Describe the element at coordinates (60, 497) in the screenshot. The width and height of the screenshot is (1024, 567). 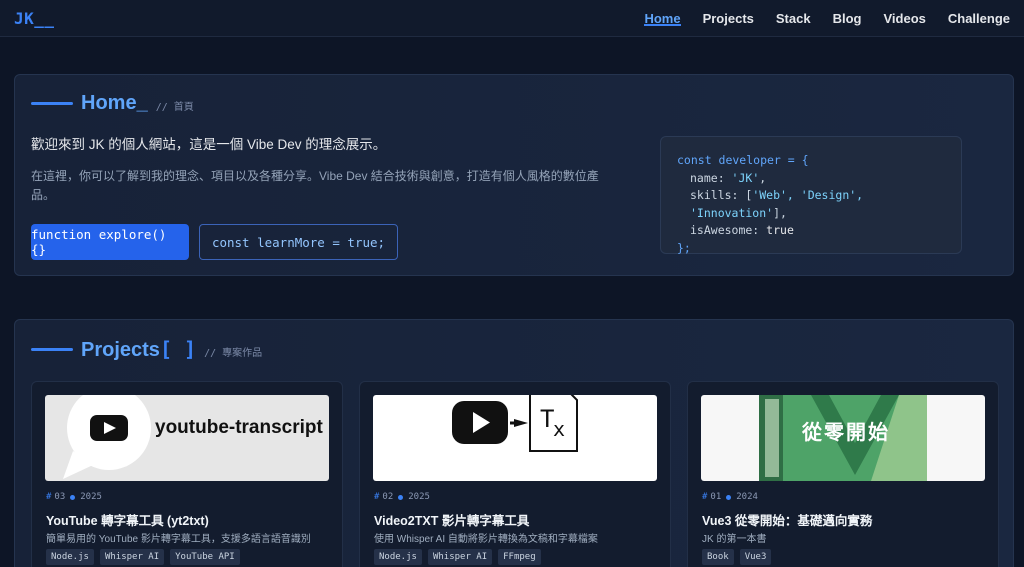
I see `project-number: 03` at that location.